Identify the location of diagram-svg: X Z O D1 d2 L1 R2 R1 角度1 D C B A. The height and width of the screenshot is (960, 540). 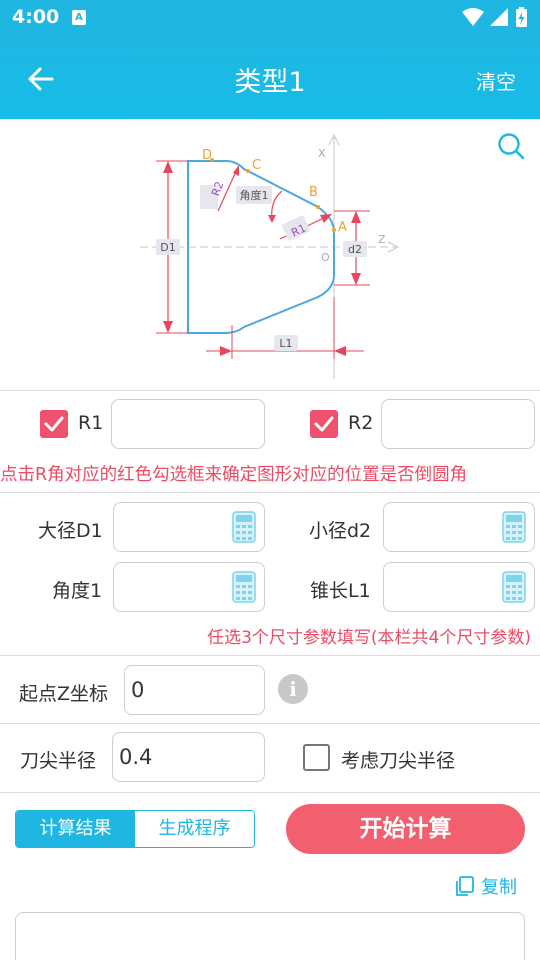
(270, 256).